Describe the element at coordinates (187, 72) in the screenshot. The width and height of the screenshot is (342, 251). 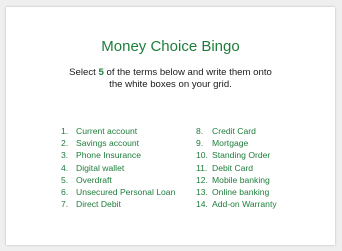
I see `instructions-line1: of the terms below and write them onto` at that location.